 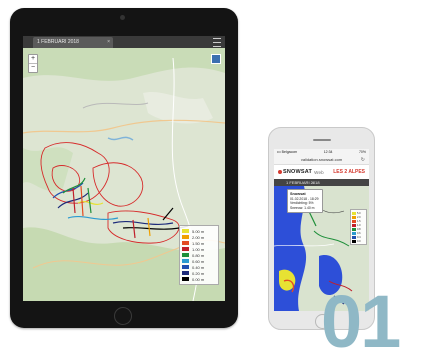 I want to click on legend-label: 0.4, so click(x=359, y=237).